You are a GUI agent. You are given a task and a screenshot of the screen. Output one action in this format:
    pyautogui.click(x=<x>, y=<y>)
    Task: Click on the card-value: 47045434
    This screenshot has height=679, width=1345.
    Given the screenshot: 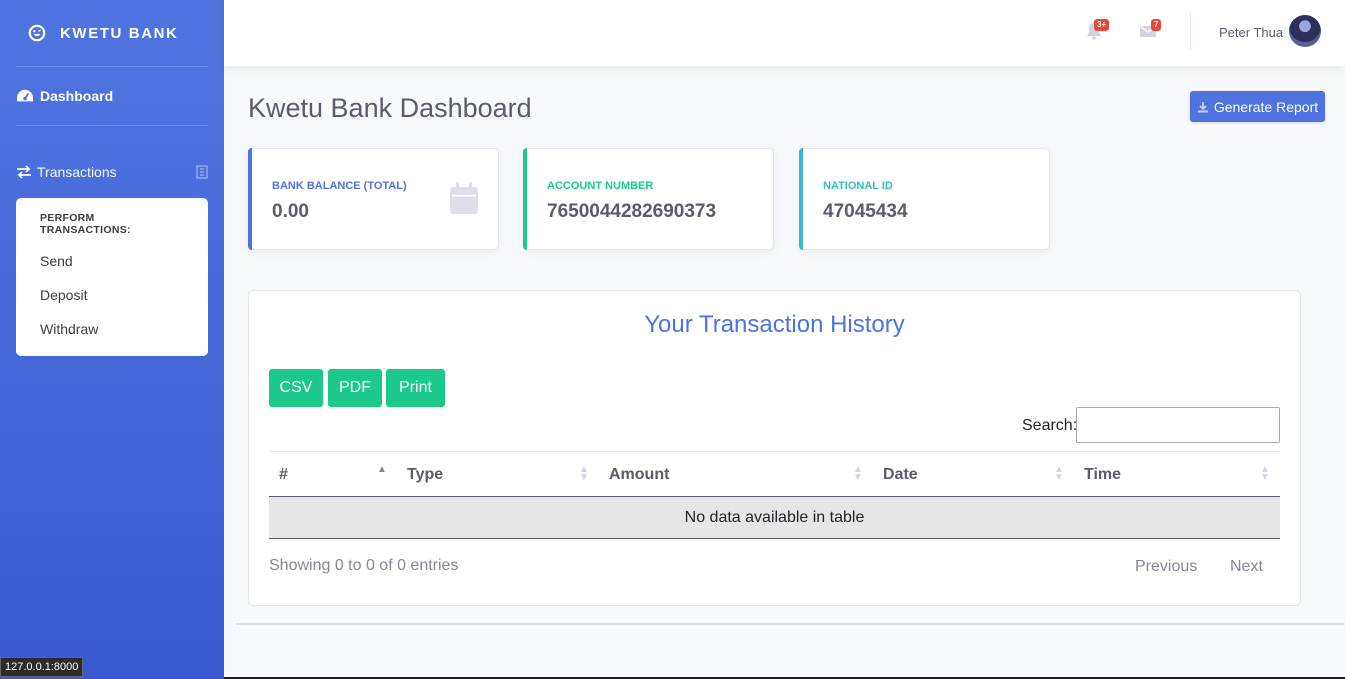 What is the action you would take?
    pyautogui.click(x=865, y=211)
    